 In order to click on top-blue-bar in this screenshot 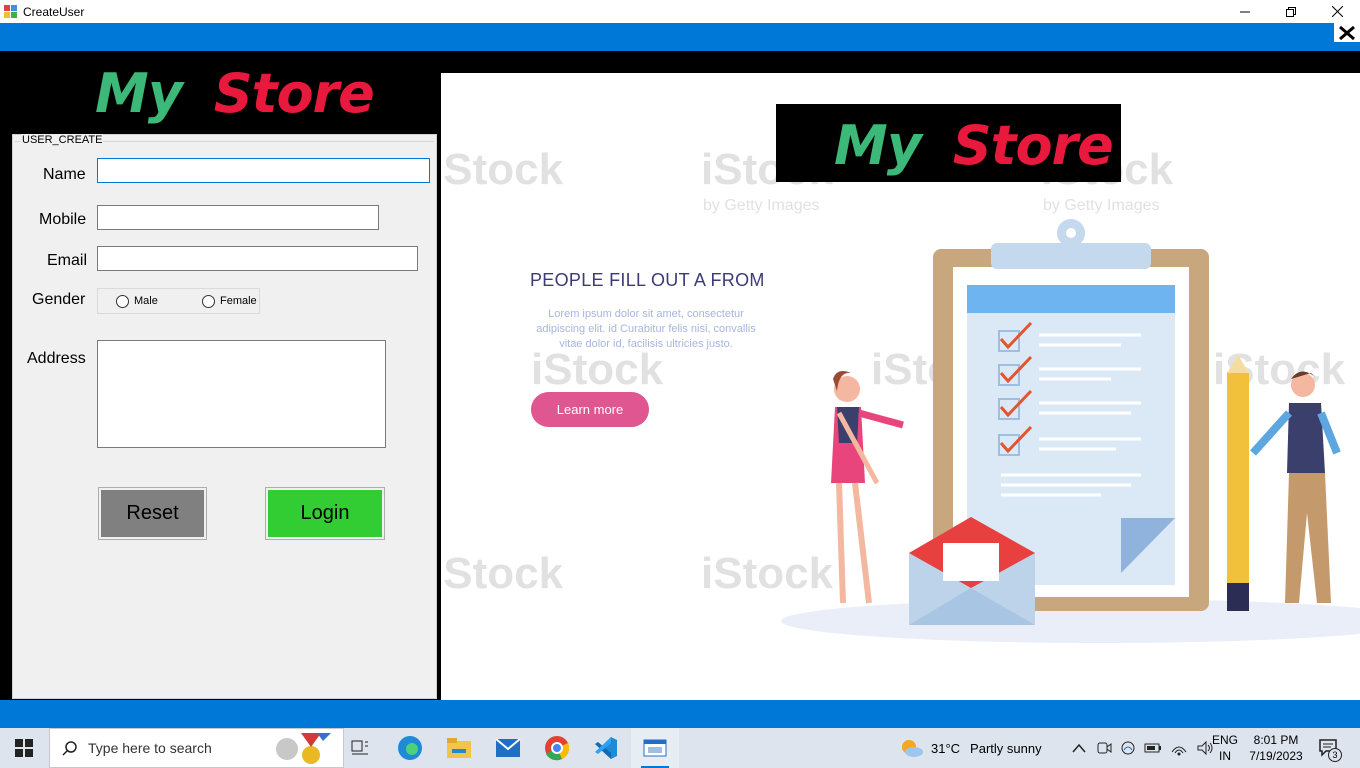, I will do `click(680, 37)`.